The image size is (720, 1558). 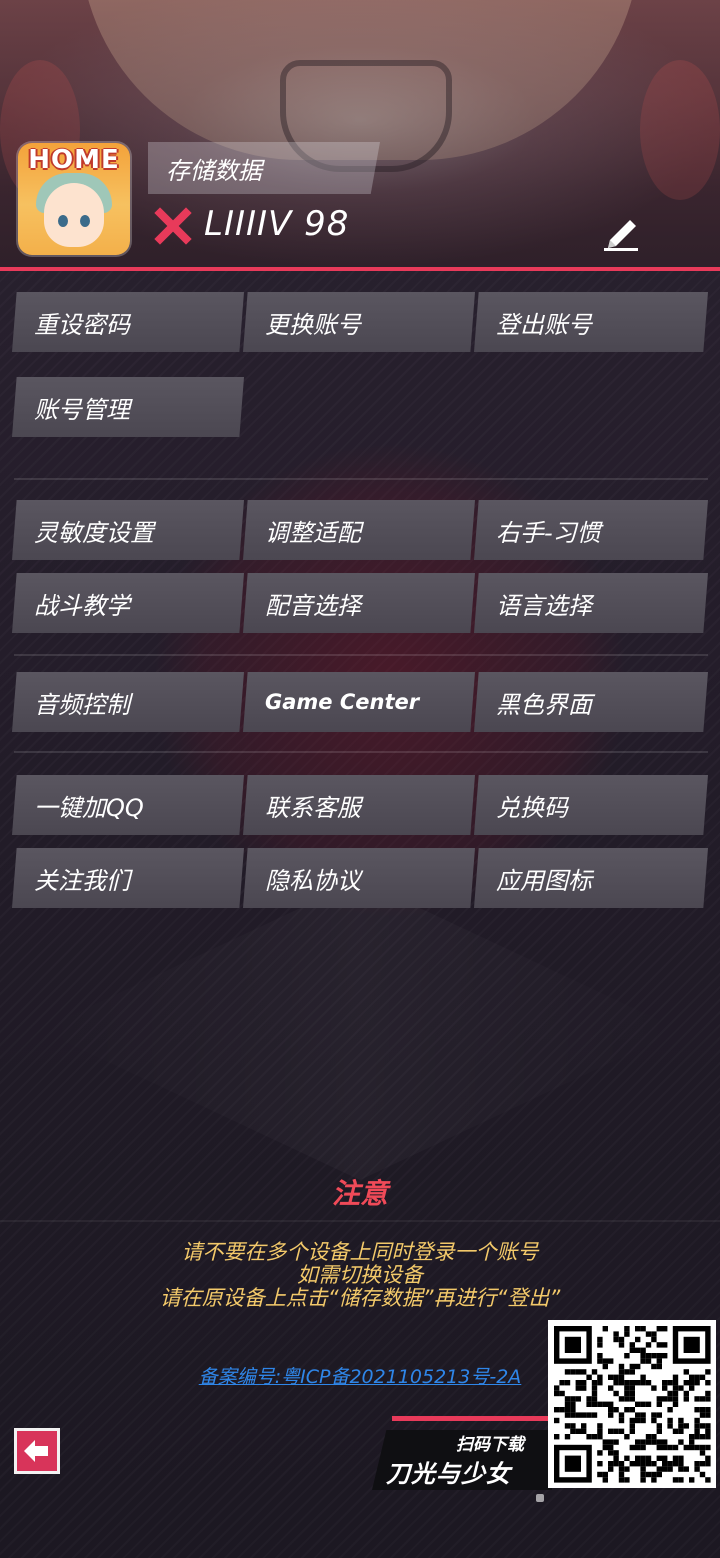 I want to click on right-hand-habit-button: 右手-习惯, so click(x=591, y=530).